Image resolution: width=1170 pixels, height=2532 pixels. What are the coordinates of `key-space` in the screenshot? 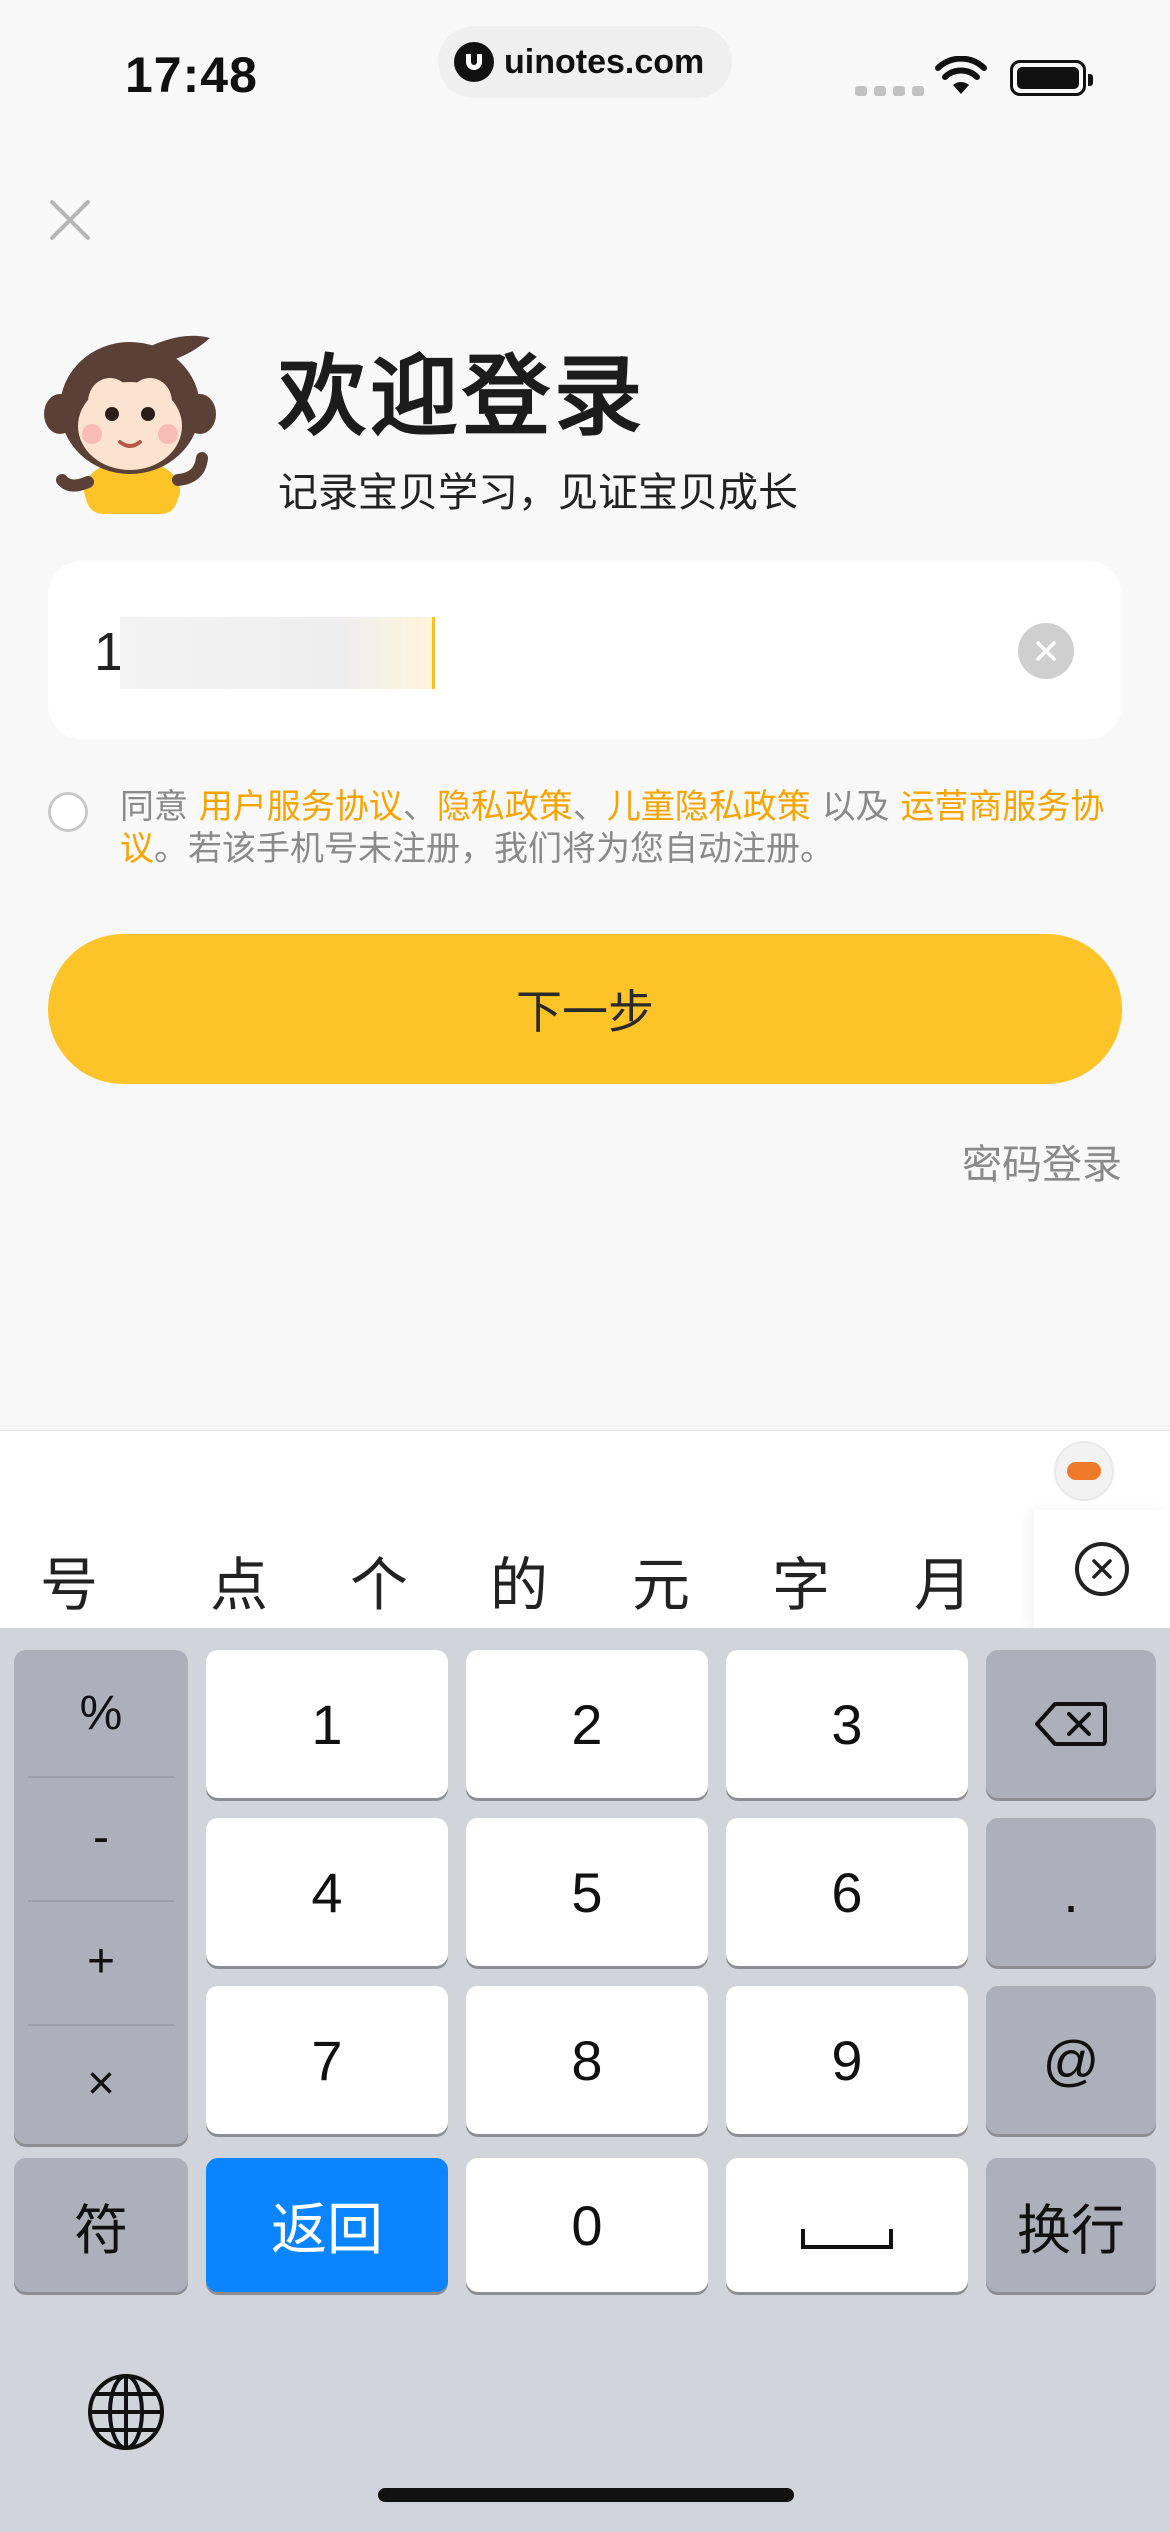 It's located at (847, 2225).